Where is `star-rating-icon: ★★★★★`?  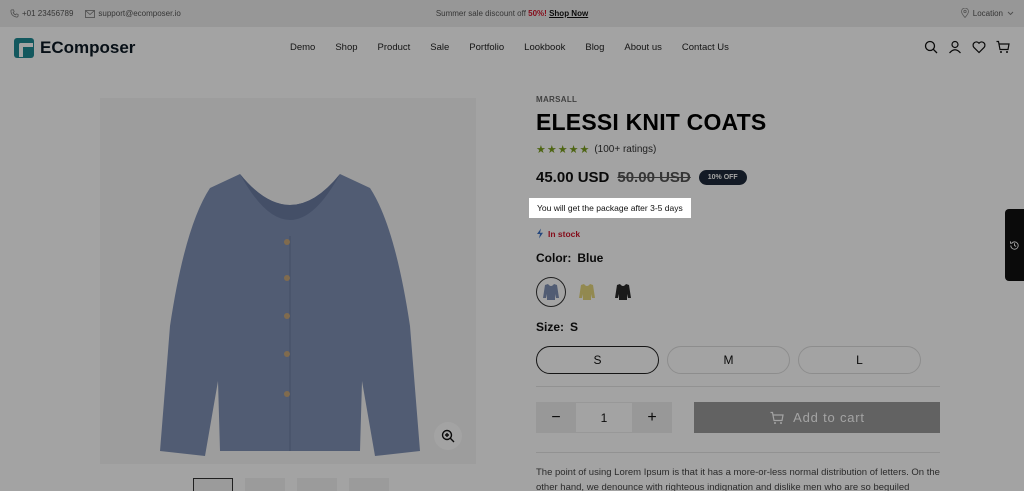
star-rating-icon: ★★★★★ is located at coordinates (563, 150).